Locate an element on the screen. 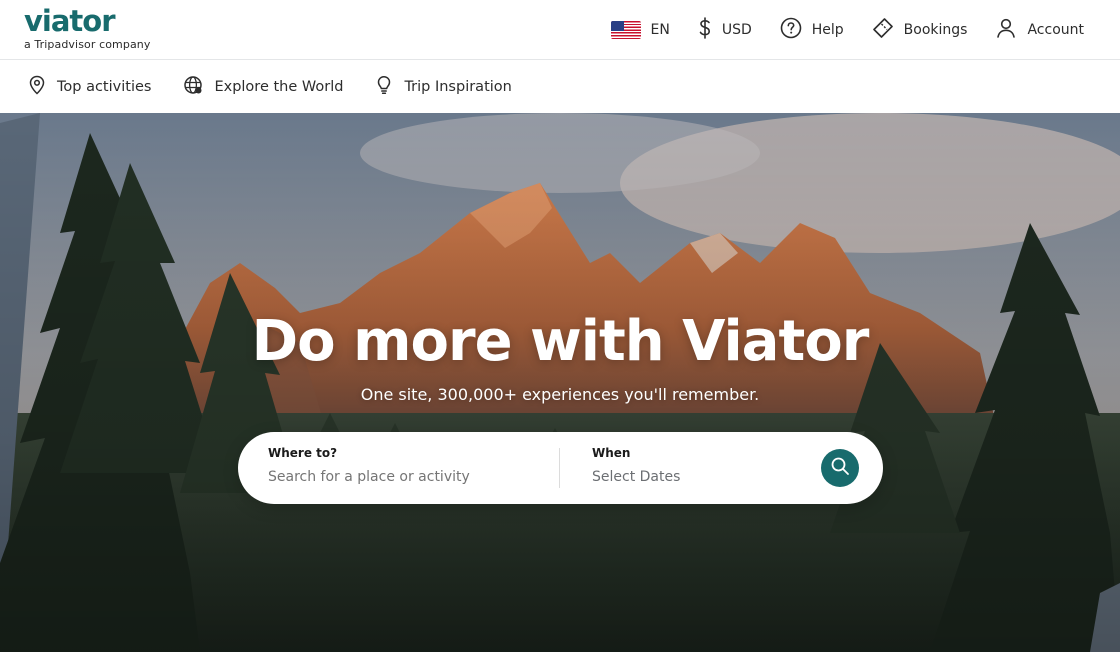 The width and height of the screenshot is (1120, 652). nav-label: Top activities is located at coordinates (104, 87).